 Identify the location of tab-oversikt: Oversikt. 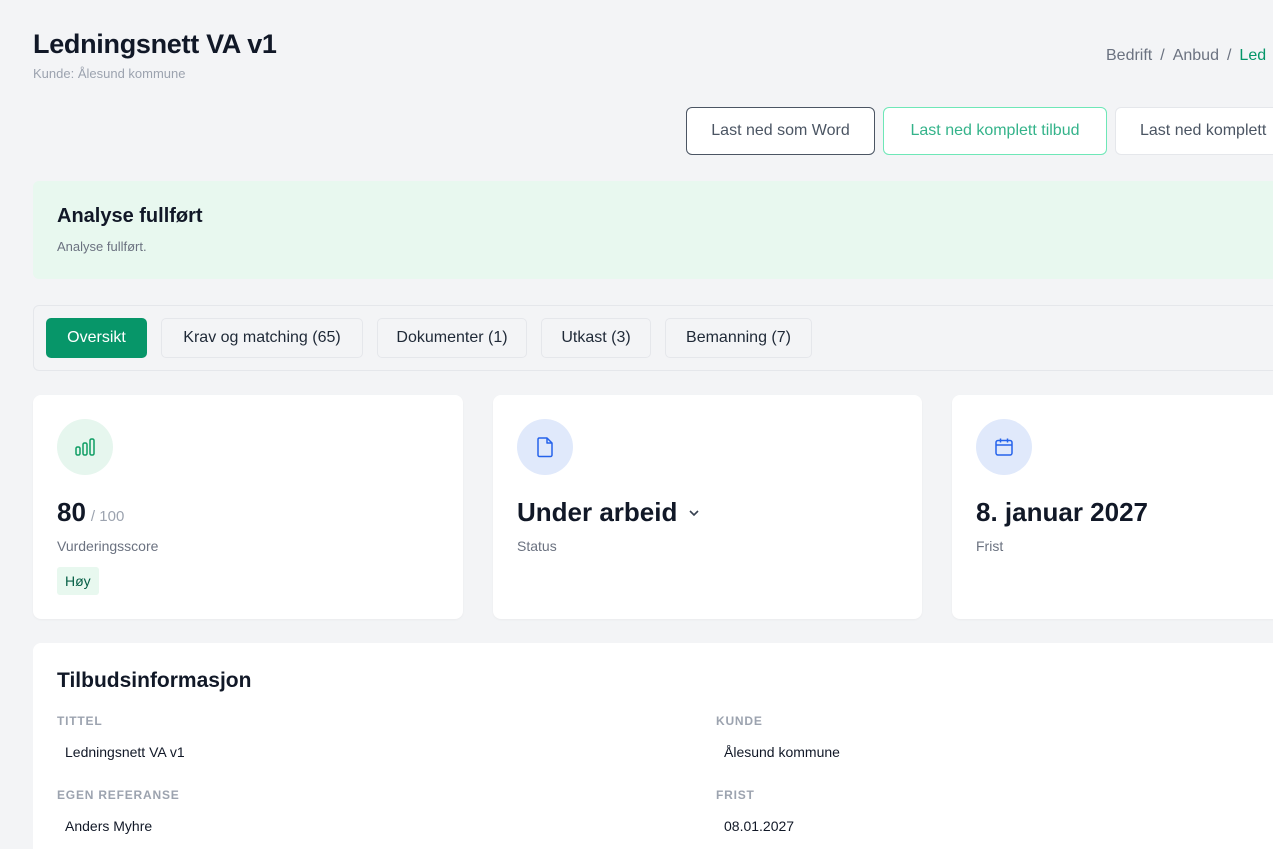
(96, 338).